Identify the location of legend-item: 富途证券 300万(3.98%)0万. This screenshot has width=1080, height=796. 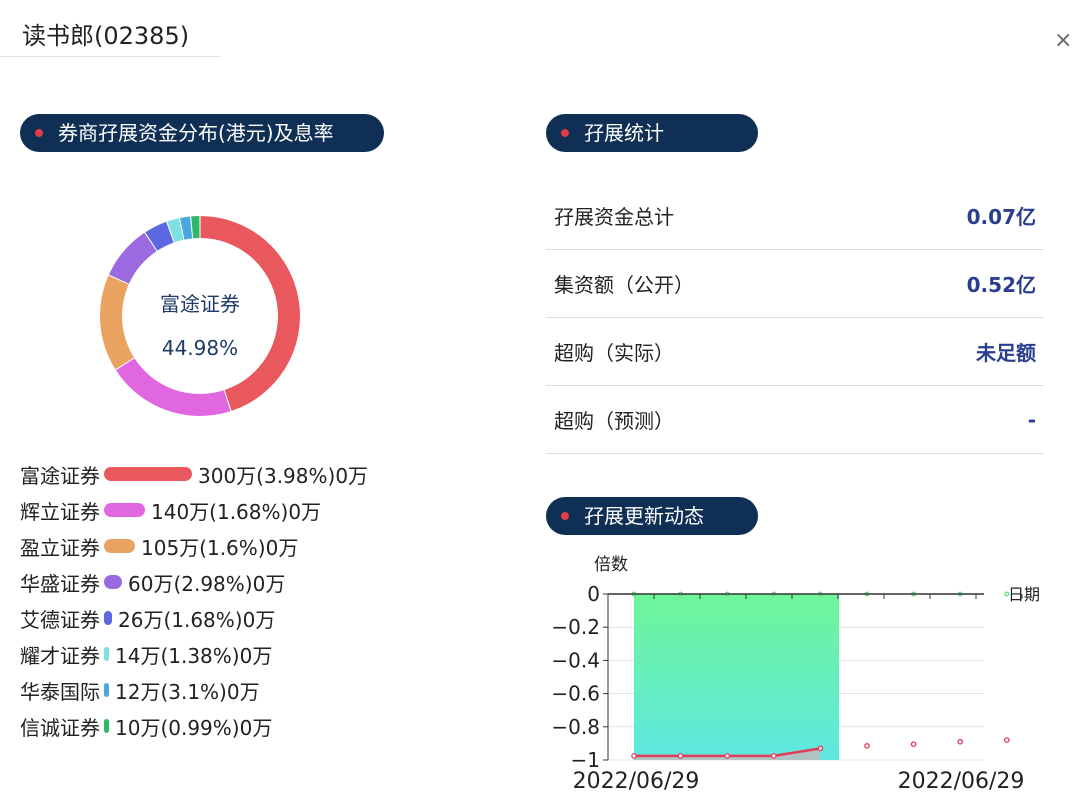
(194, 474).